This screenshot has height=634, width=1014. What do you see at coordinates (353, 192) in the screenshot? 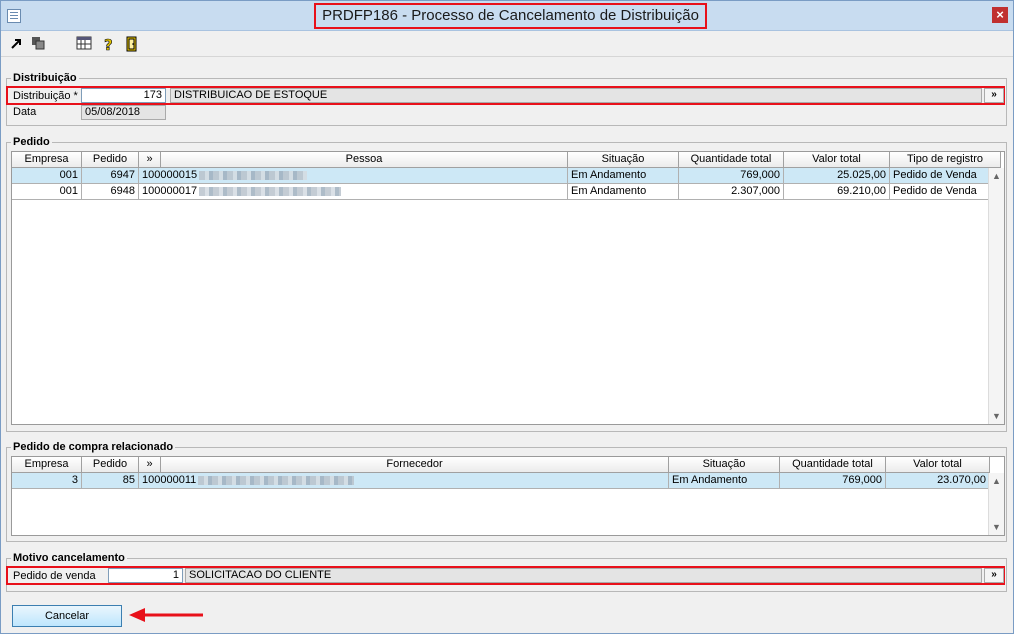
I see `cell-pessoa: 100000017` at bounding box center [353, 192].